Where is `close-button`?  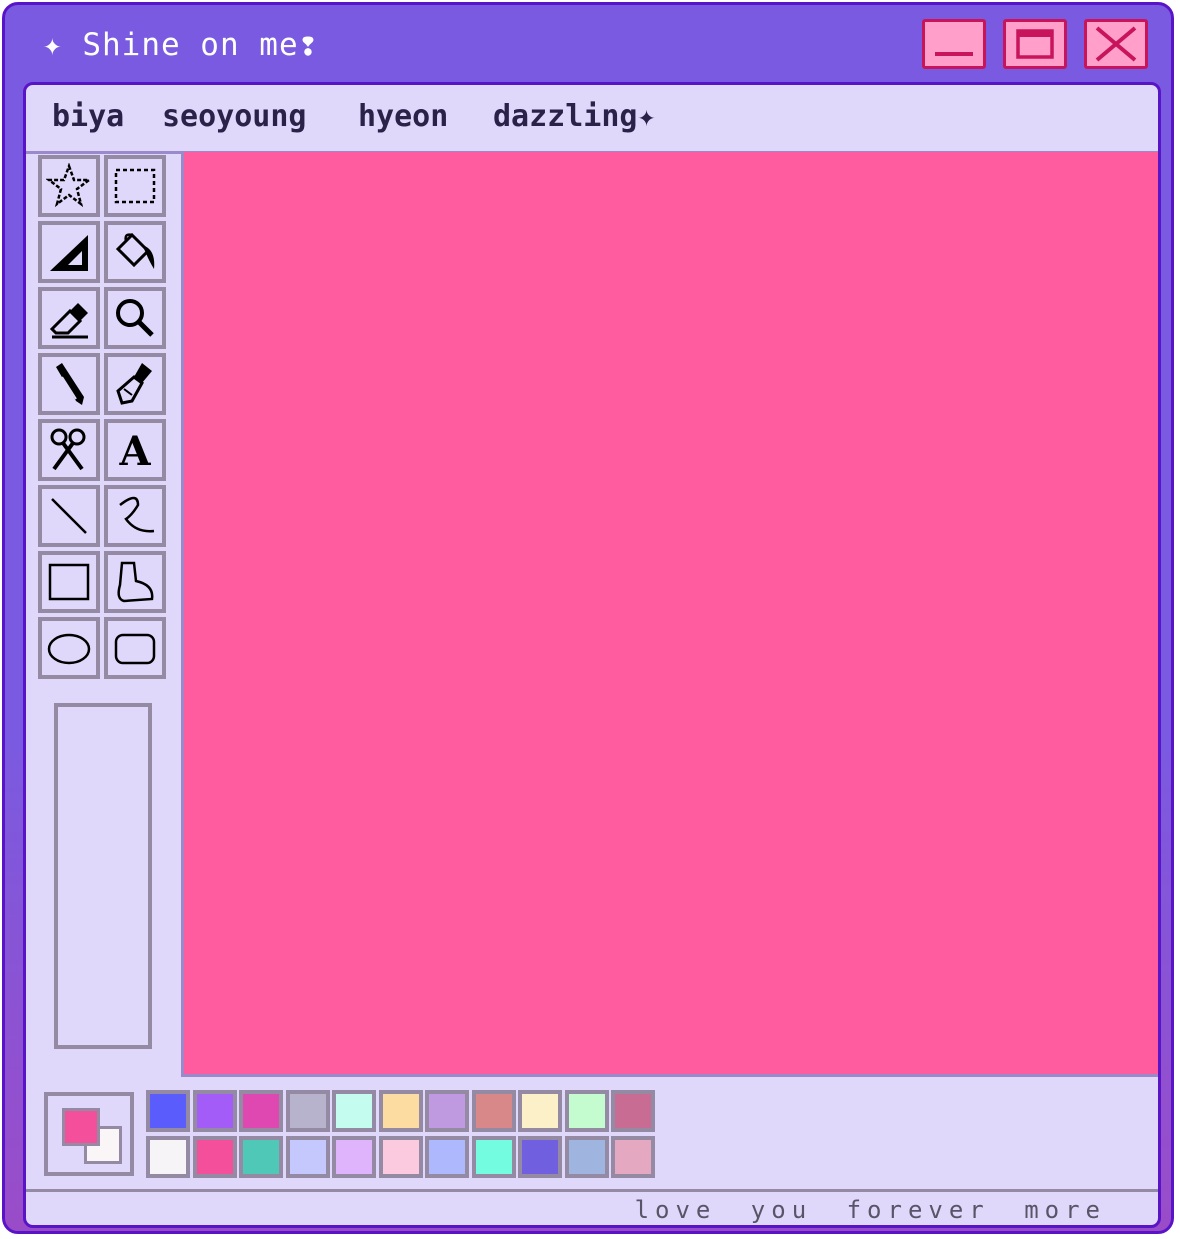 close-button is located at coordinates (1116, 44).